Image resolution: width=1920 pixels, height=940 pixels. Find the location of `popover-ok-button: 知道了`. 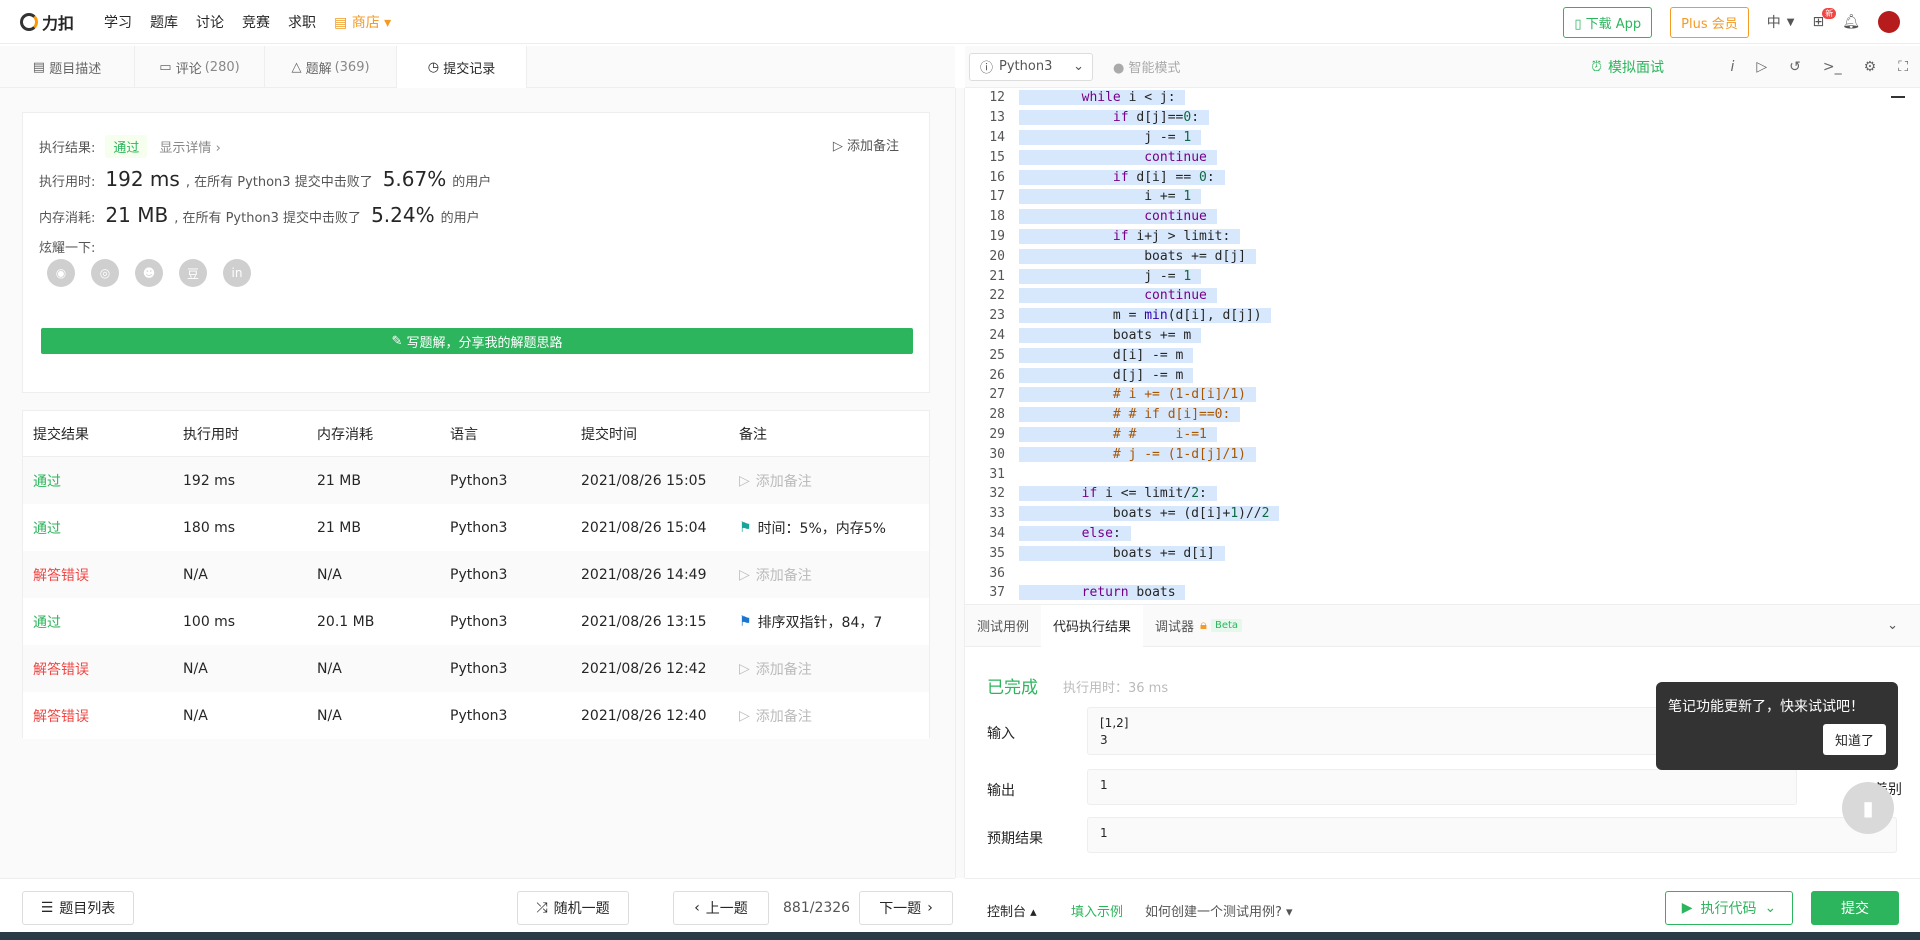

popover-ok-button: 知道了 is located at coordinates (1854, 739).